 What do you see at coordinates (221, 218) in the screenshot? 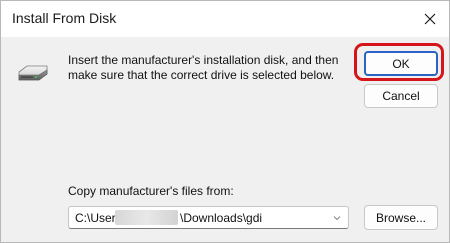
I see `path-suffix: \Downloads\gdi` at bounding box center [221, 218].